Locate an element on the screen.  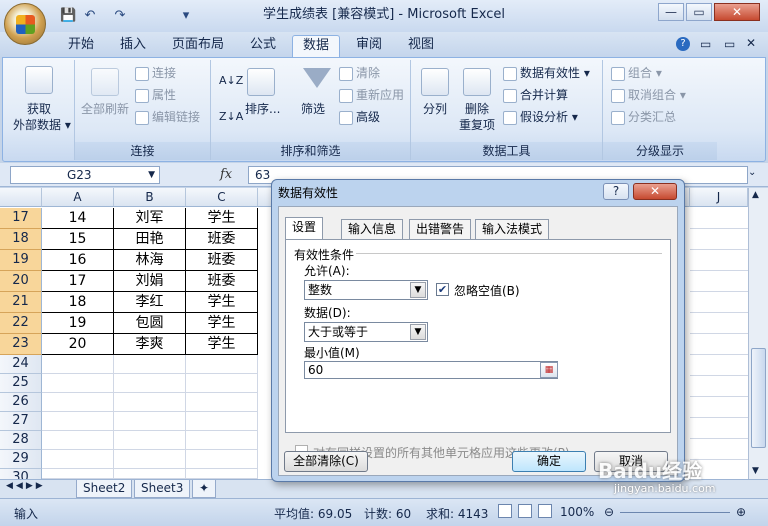
scroll-down-icon: ▼ is located at coordinates (755, 471).